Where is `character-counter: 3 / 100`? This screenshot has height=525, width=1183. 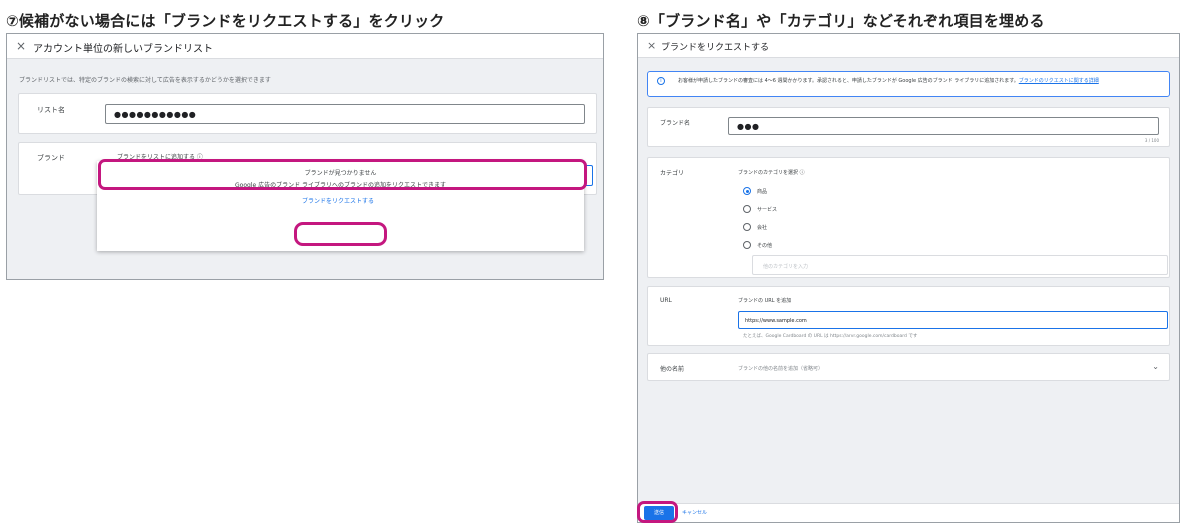 character-counter: 3 / 100 is located at coordinates (1151, 140).